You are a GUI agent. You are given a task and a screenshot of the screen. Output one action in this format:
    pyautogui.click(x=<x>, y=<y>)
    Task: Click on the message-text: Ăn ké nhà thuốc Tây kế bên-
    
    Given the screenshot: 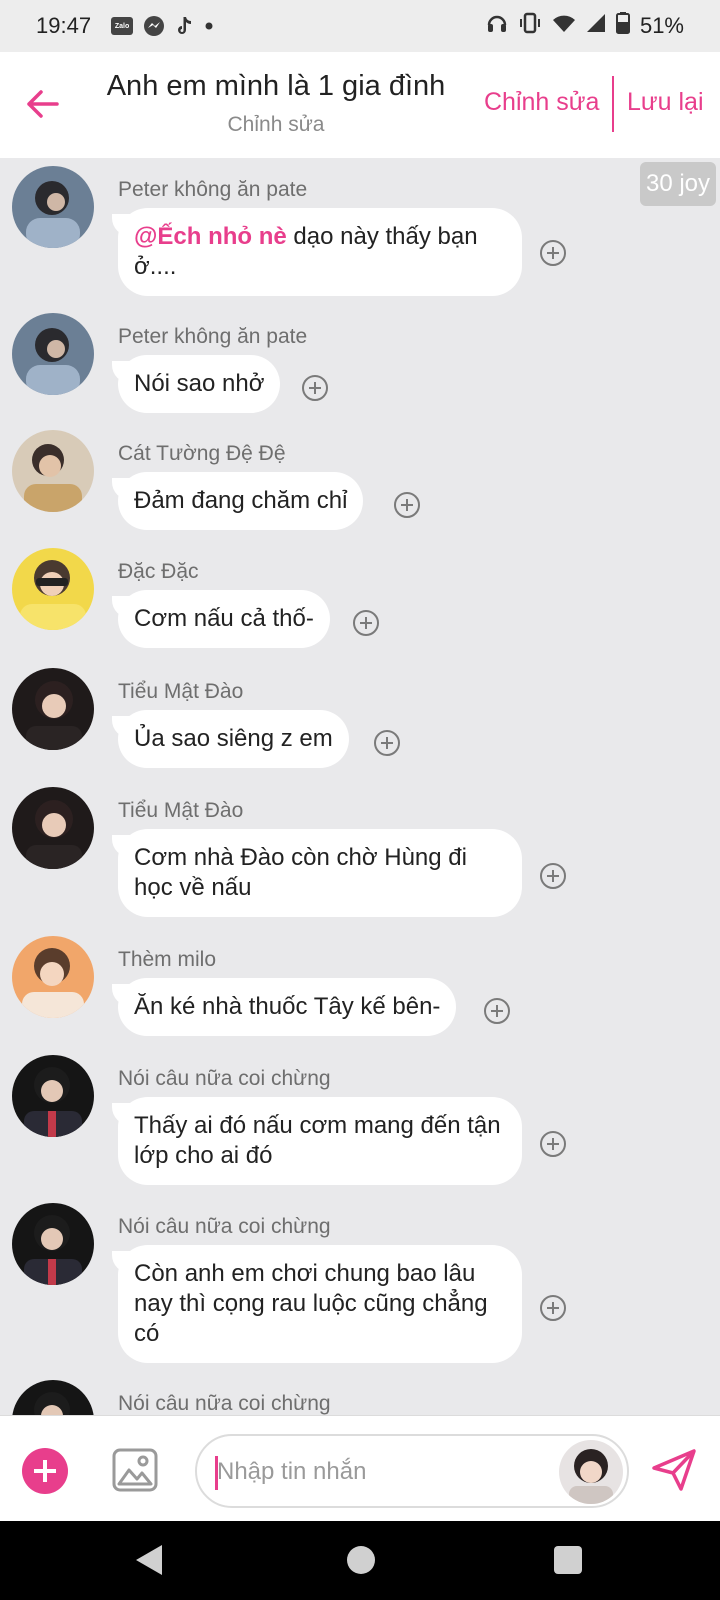 What is the action you would take?
    pyautogui.click(x=287, y=1006)
    